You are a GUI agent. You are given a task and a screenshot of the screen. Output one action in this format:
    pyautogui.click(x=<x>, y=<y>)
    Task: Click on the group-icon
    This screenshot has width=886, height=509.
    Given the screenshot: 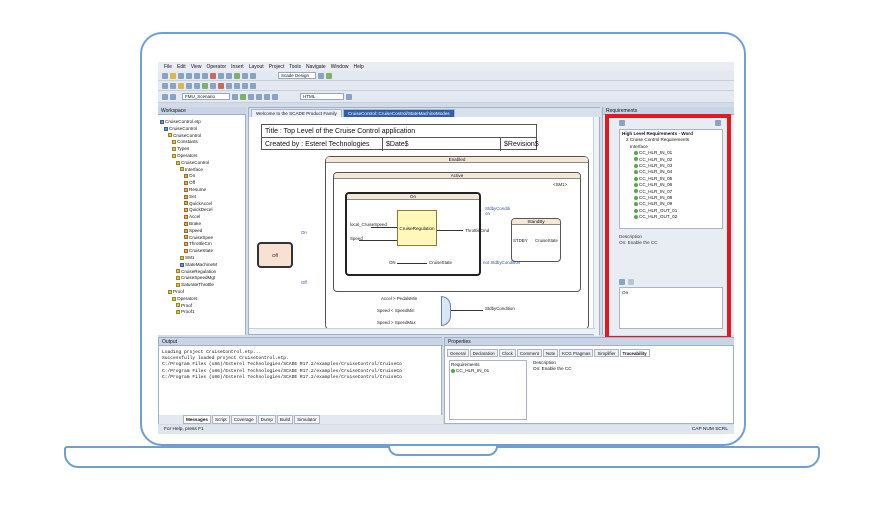 What is the action you would take?
    pyautogui.click(x=253, y=85)
    